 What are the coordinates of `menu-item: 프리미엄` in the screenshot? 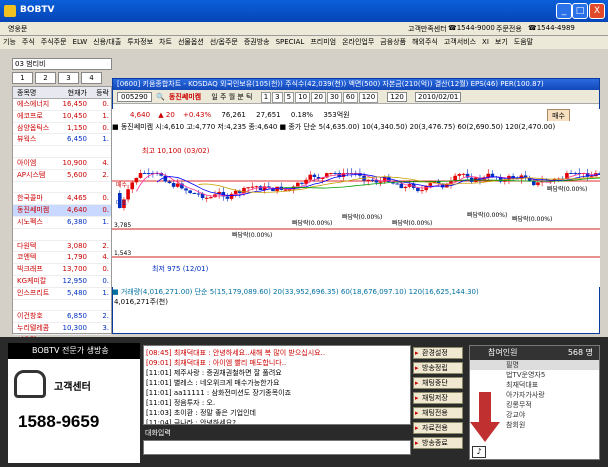 It's located at (323, 42).